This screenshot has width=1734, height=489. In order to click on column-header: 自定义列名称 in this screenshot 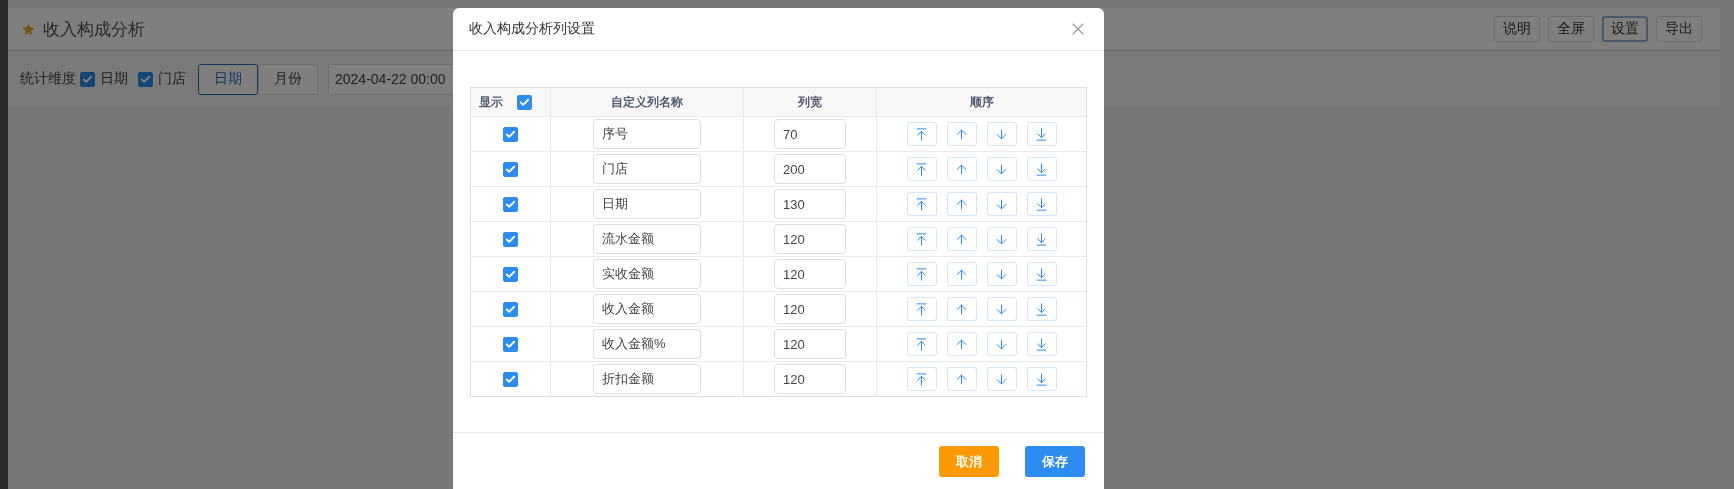, I will do `click(647, 102)`.